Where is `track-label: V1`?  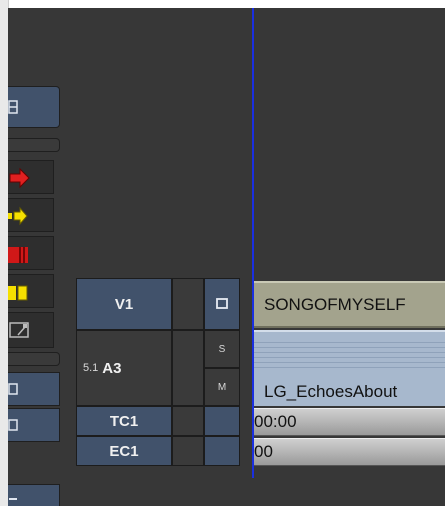
track-label: V1 is located at coordinates (124, 304).